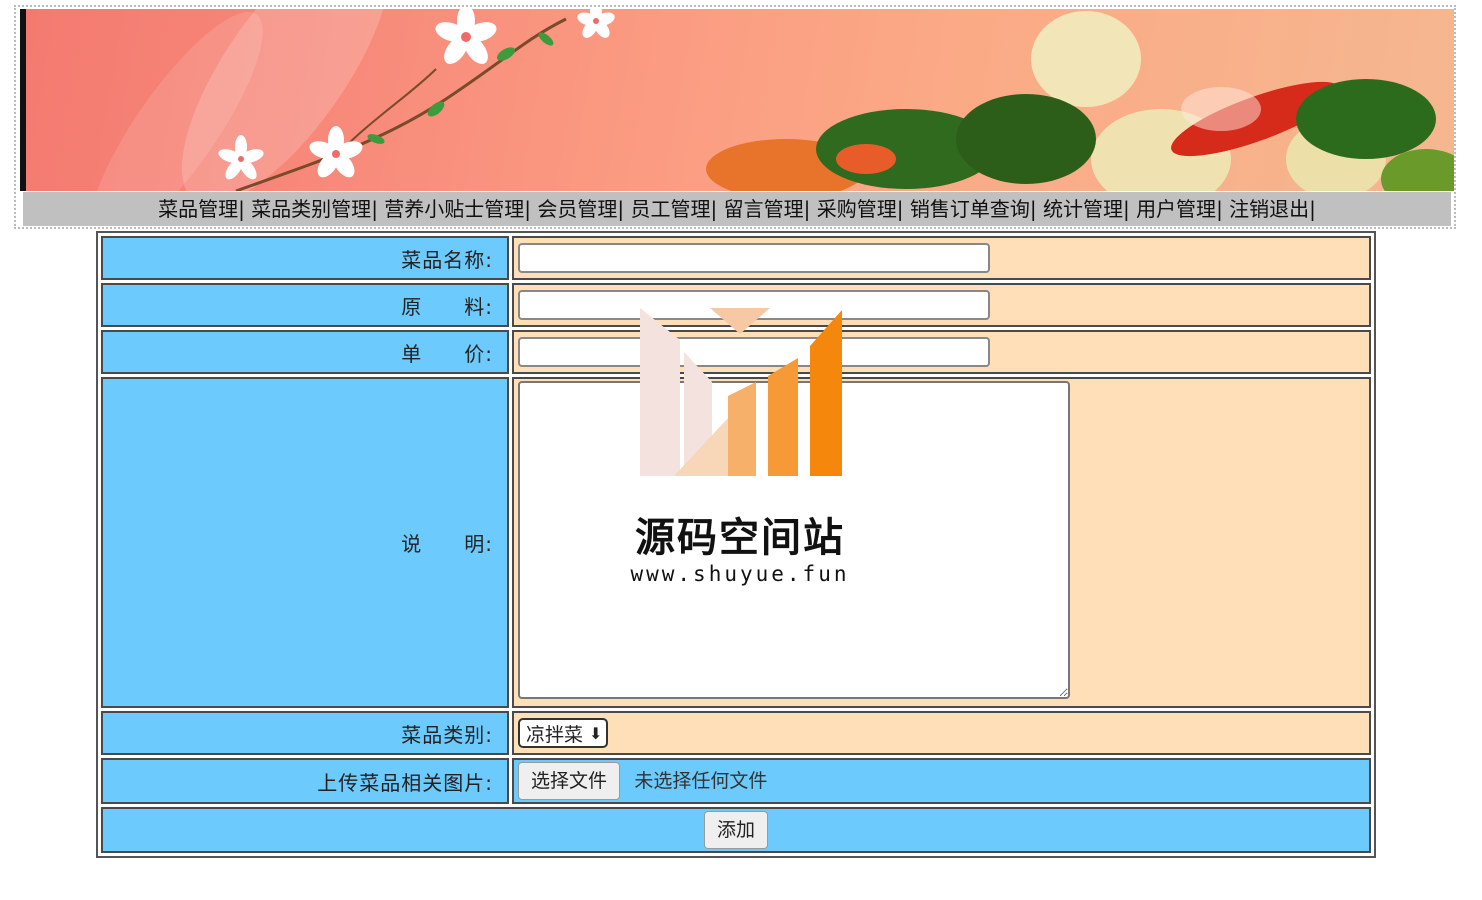 The height and width of the screenshot is (900, 1482). I want to click on nav-item-2: 营养小贴士管理, so click(454, 209).